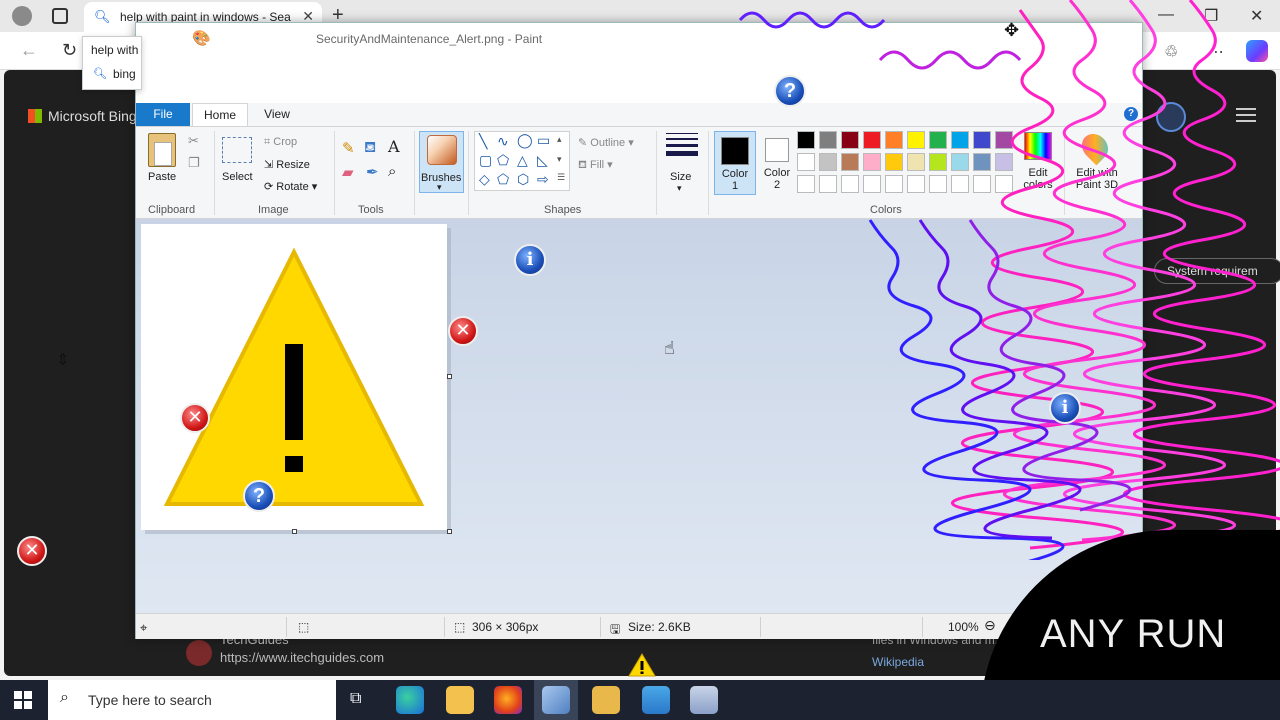  I want to click on taskbar: ⌕ Type here to search ⧉, so click(640, 700).